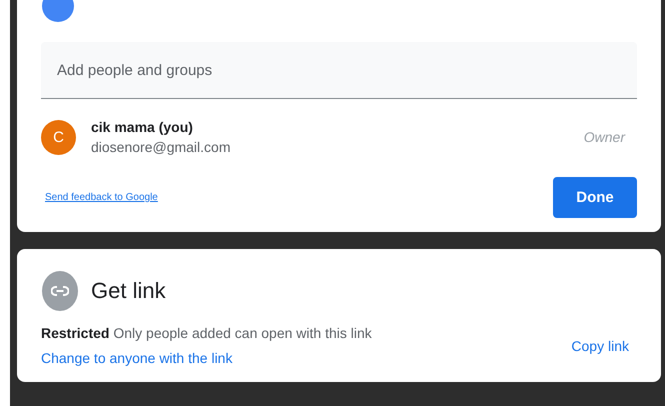 The image size is (665, 406). I want to click on copy-link: Copy link, so click(600, 346).